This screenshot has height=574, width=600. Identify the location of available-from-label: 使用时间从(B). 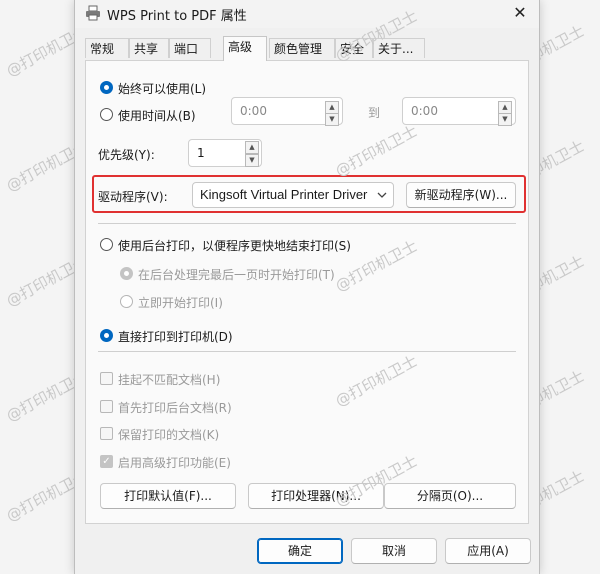
(157, 116).